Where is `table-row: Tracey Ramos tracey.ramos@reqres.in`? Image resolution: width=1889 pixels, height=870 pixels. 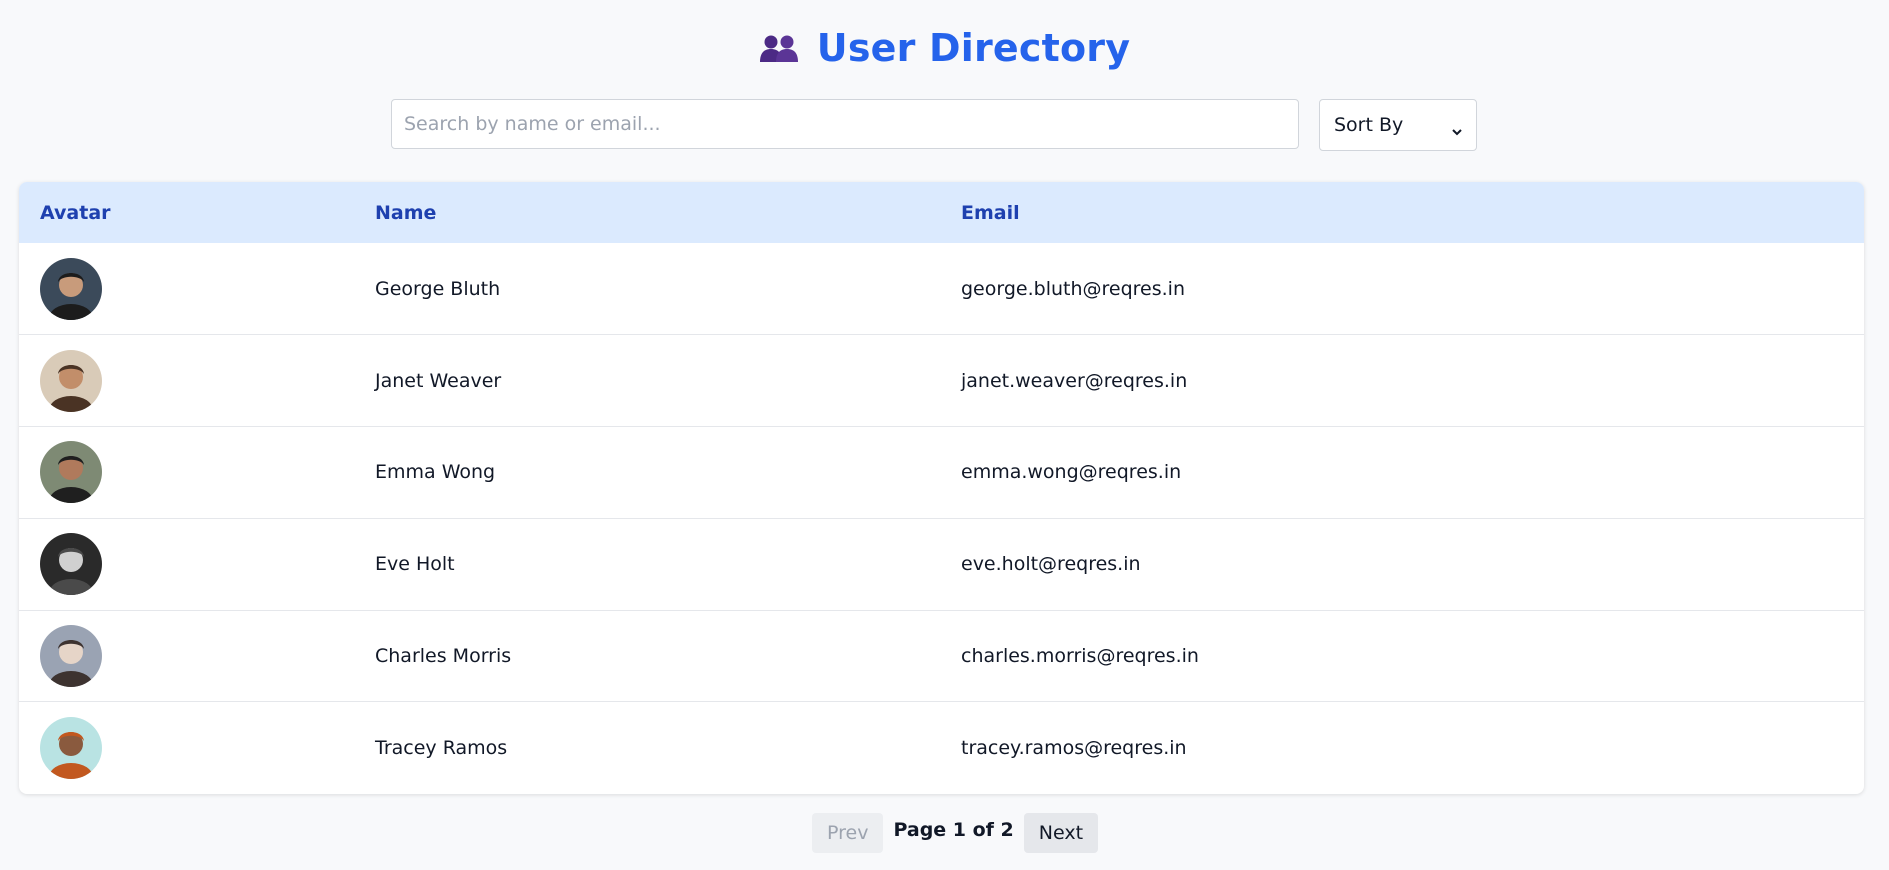
table-row: Tracey Ramos tracey.ramos@reqres.in is located at coordinates (941, 747).